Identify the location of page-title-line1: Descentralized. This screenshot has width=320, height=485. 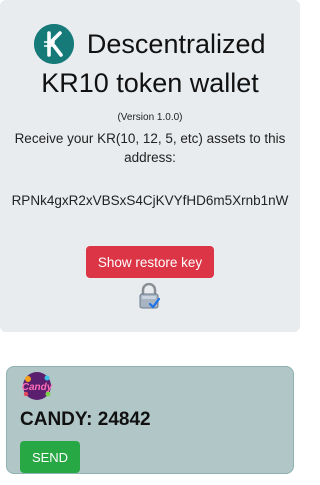
(176, 44).